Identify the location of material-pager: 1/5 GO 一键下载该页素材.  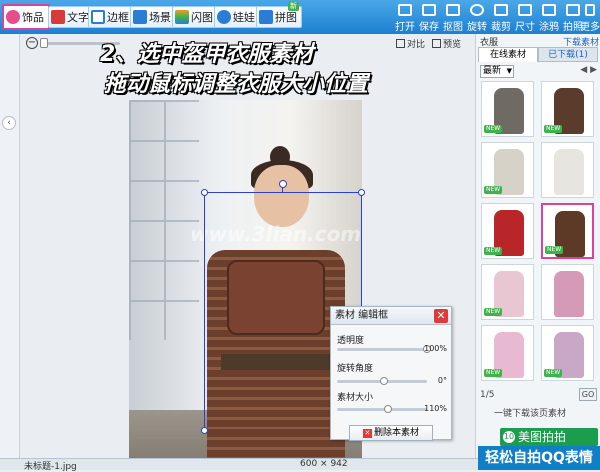
(538, 406).